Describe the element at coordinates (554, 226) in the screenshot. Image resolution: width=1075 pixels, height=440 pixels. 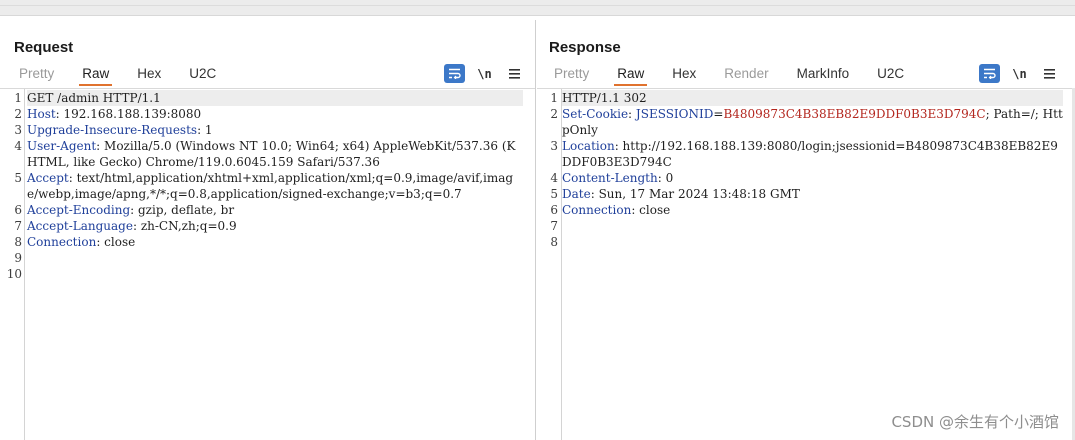
I see `response-line: 7​` at that location.